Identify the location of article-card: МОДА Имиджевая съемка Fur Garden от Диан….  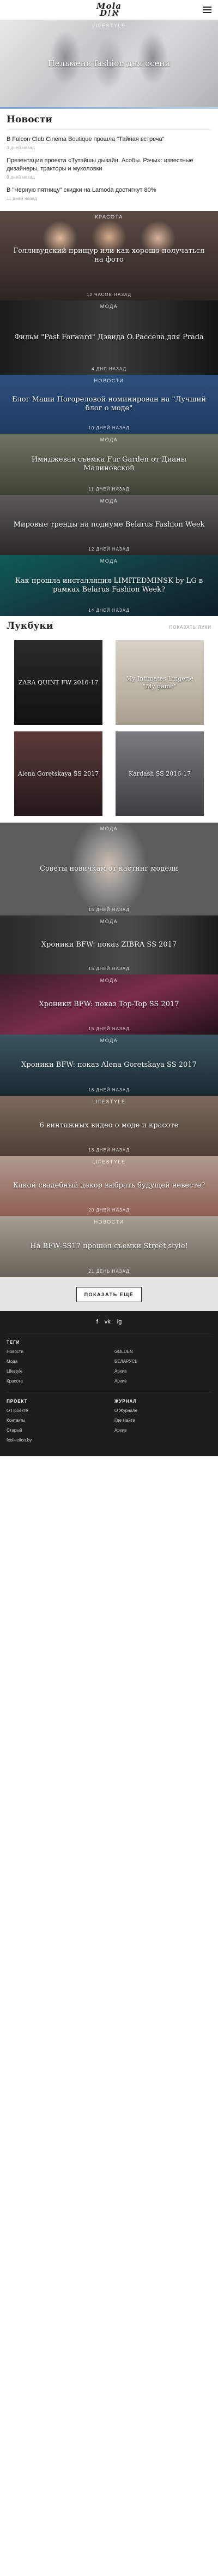
(109, 465).